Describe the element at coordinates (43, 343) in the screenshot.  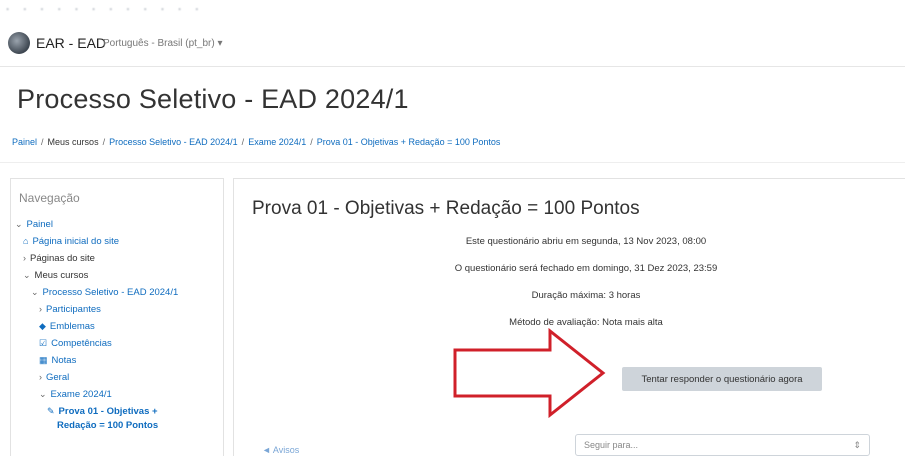
I see `checkbox-icon: ☑` at that location.